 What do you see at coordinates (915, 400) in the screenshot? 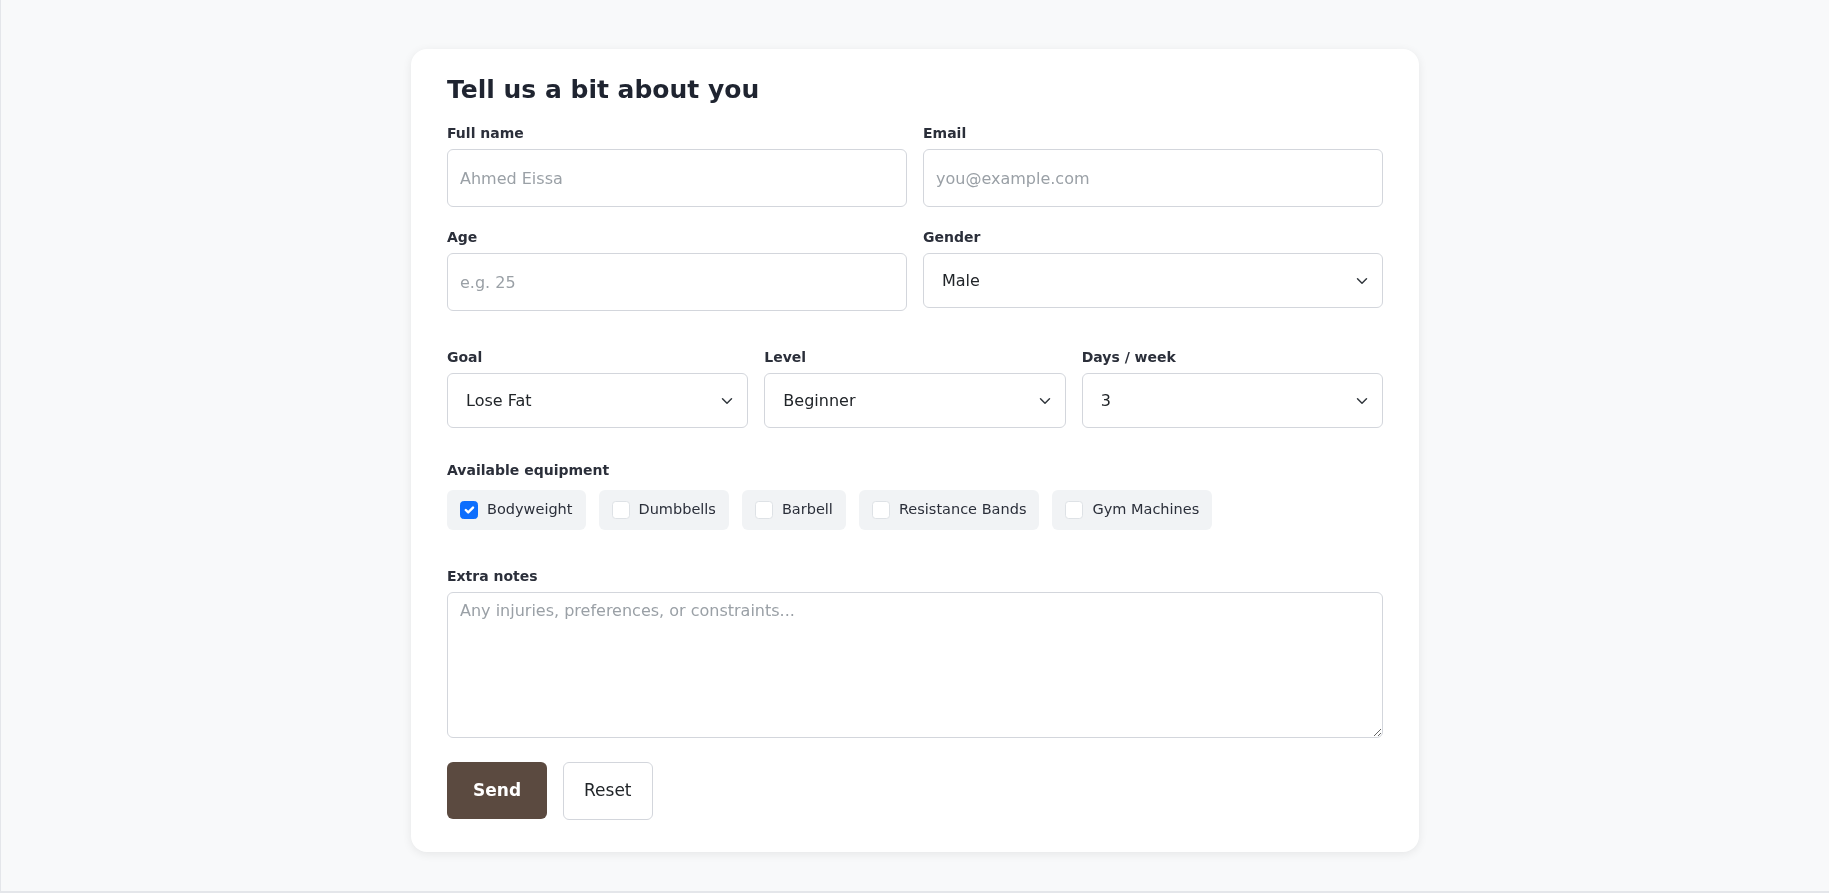
I see `select-field: Beginner` at bounding box center [915, 400].